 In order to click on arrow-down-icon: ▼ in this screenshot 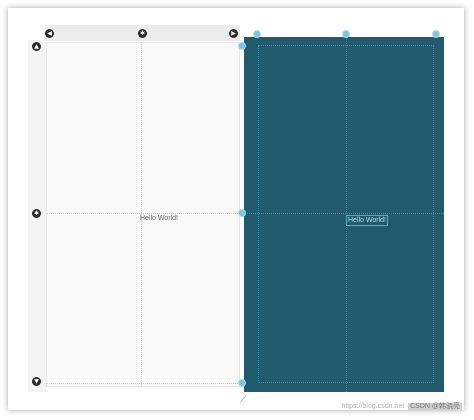, I will do `click(36, 381)`.